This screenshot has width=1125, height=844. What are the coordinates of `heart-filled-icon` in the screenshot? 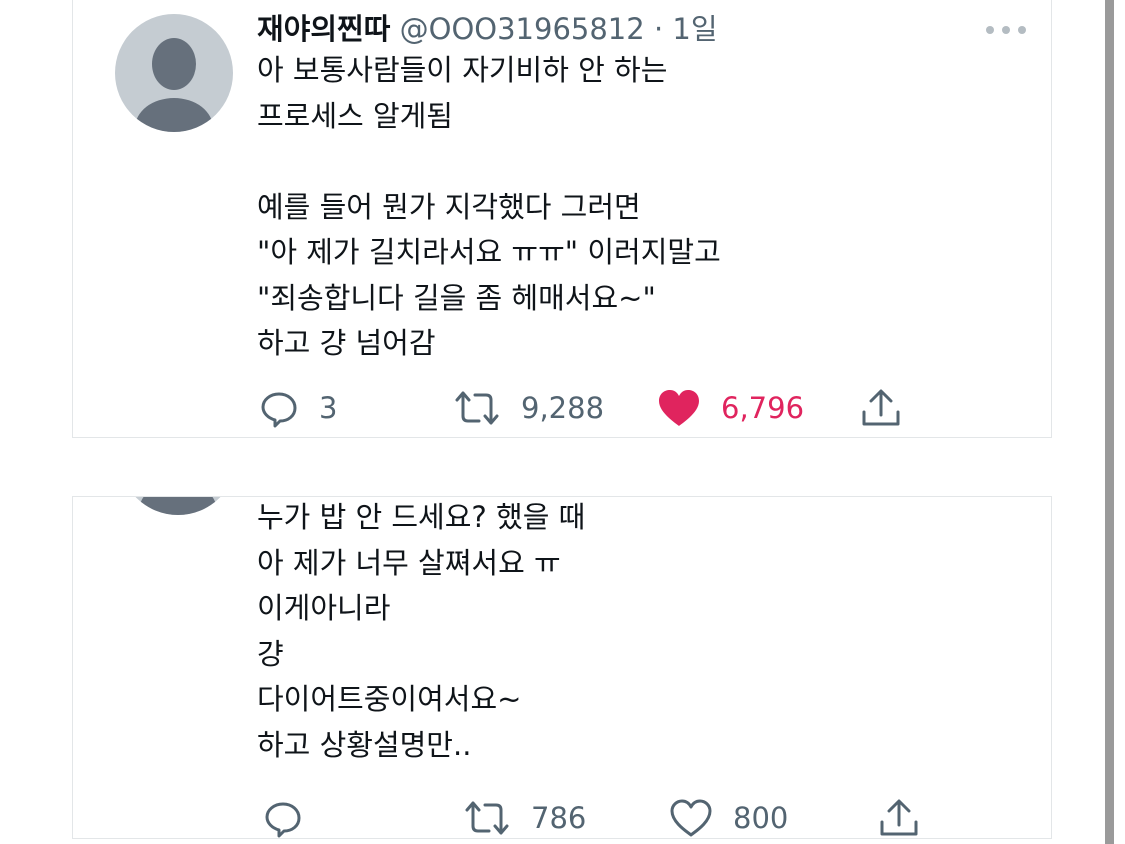 It's located at (679, 408).